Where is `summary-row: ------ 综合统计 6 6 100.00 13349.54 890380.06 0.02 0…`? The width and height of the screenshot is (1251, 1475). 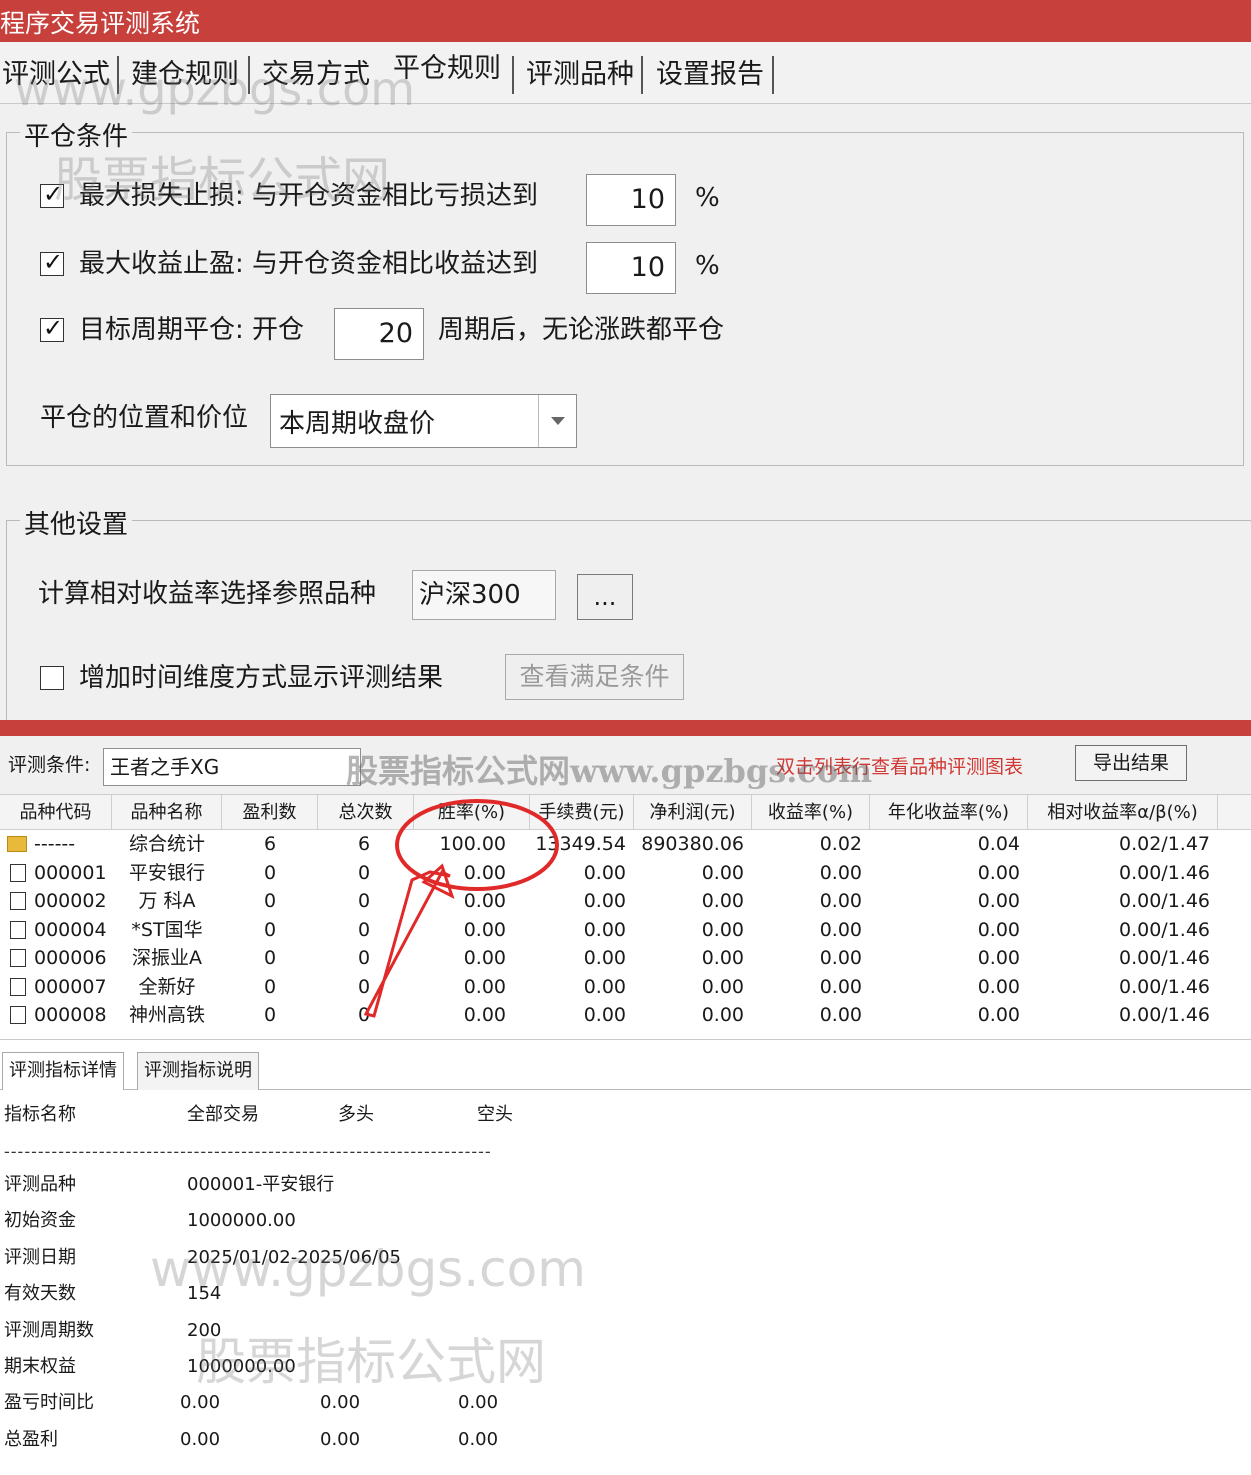
summary-row: ------ 综合统计 6 6 100.00 13349.54 890380.06 0.02 0… is located at coordinates (625, 844).